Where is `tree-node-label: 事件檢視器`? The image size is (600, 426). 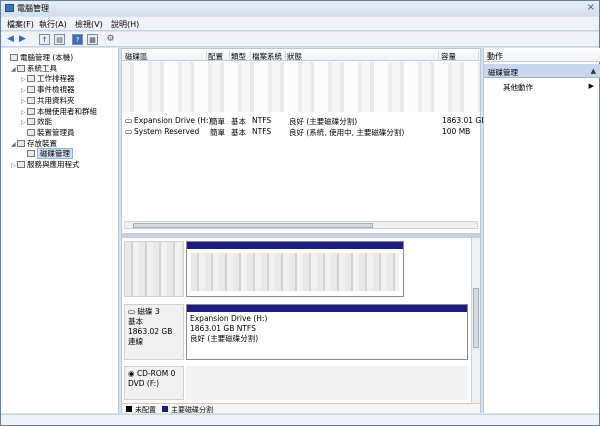 tree-node-label: 事件檢視器 is located at coordinates (56, 90).